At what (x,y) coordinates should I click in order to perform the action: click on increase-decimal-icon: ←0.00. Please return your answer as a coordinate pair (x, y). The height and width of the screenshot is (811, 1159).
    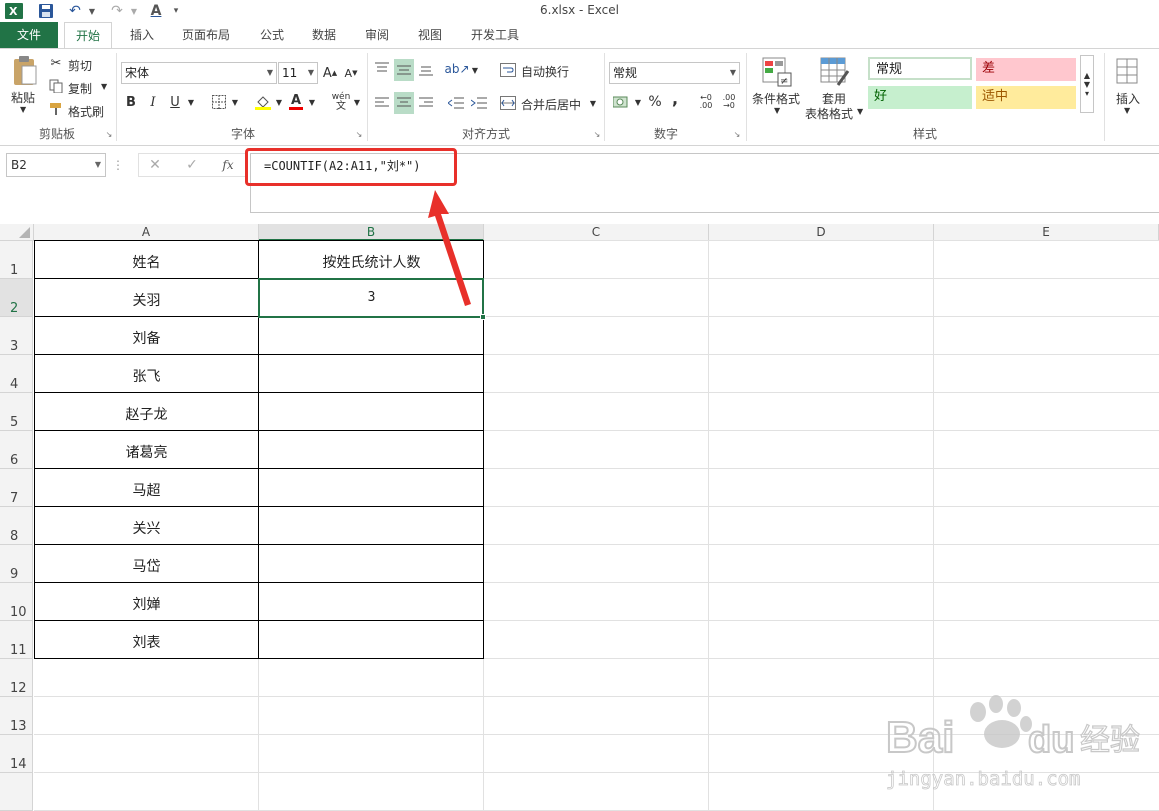
    Looking at the image, I should click on (706, 102).